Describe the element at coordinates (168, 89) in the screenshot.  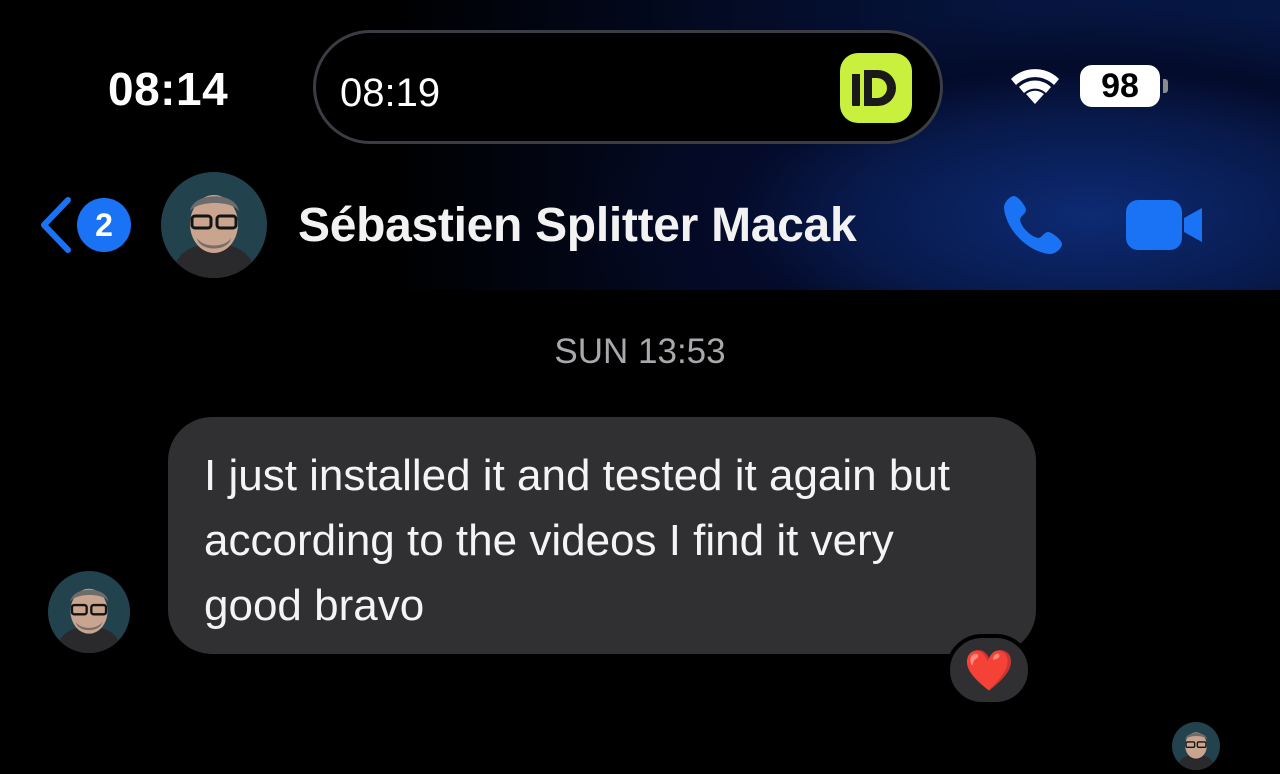
I see `status-bar-time: 08:14` at that location.